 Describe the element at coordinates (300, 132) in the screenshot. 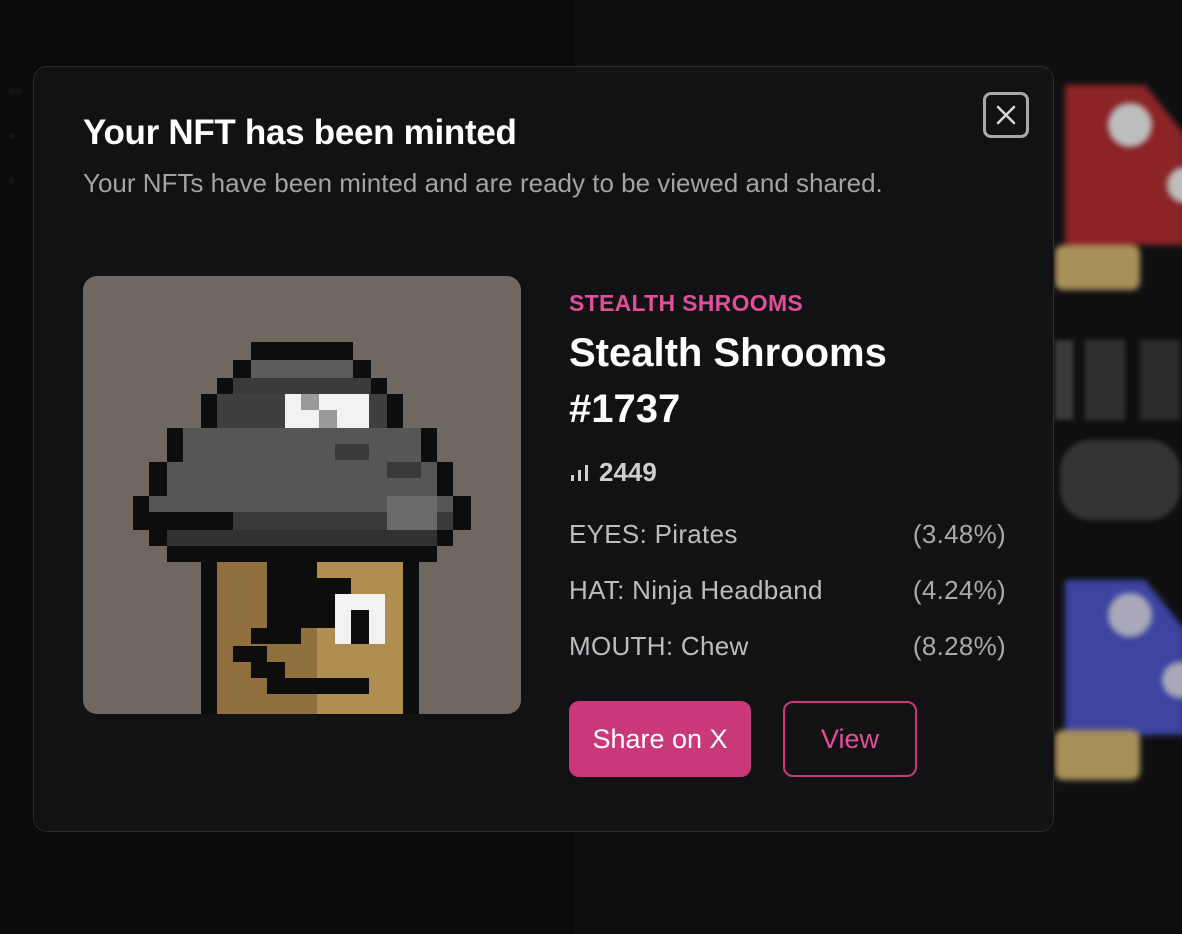

I see `modal-title: Your NFT has been minted` at that location.